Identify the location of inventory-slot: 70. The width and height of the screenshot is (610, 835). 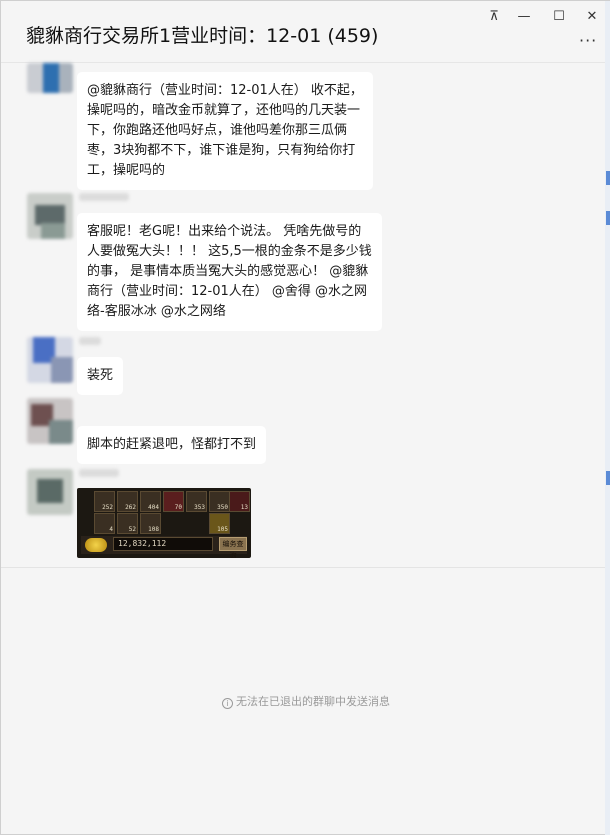
(173, 501).